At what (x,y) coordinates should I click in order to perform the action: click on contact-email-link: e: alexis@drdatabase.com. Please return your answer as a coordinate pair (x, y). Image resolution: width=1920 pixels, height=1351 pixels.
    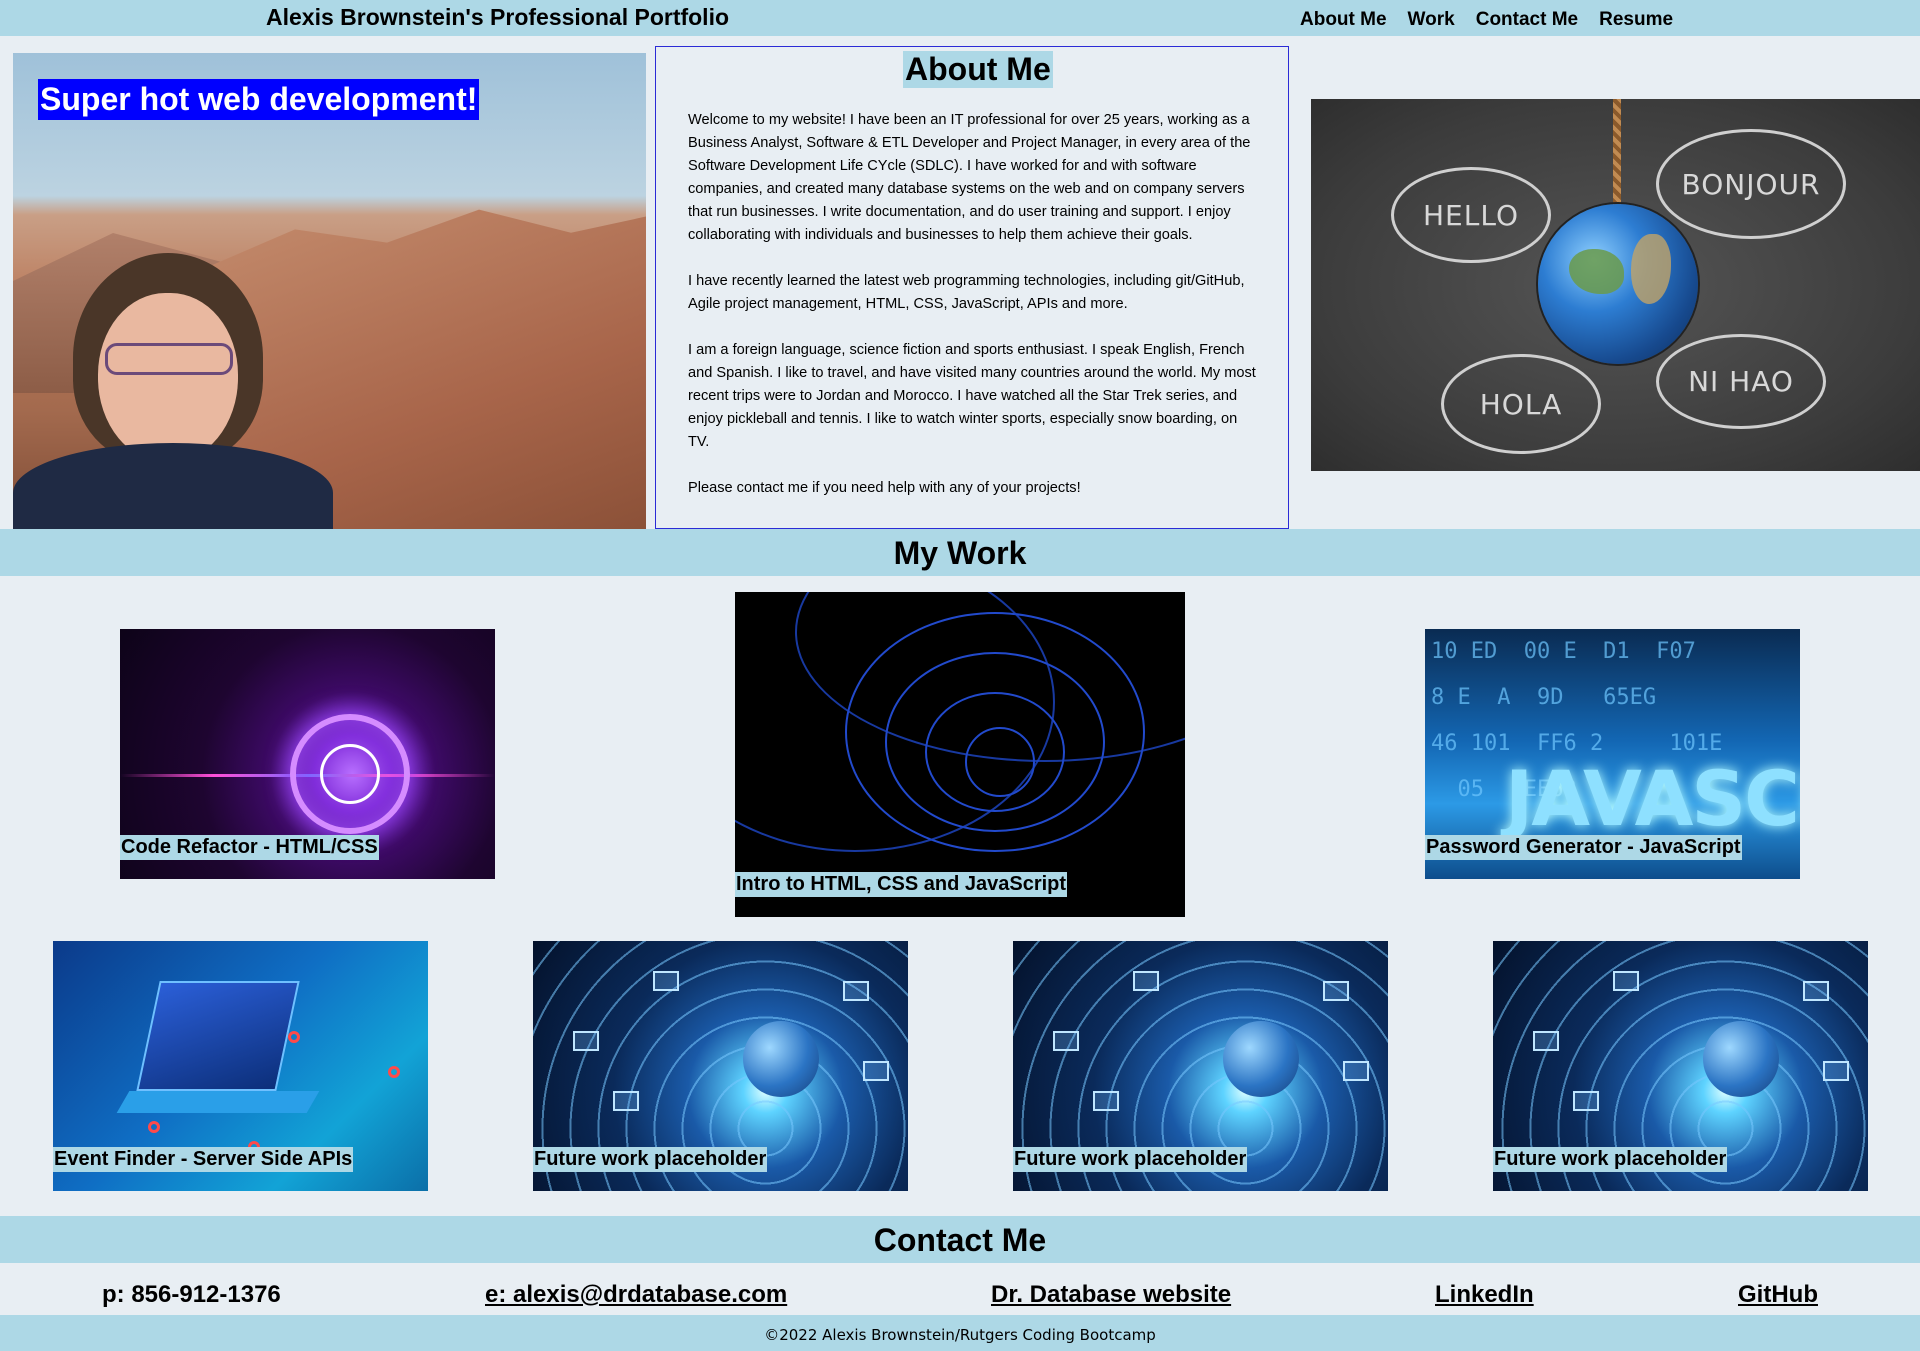
    Looking at the image, I should click on (636, 1295).